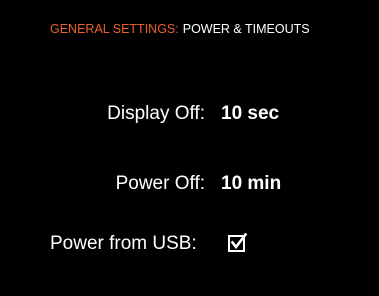 The height and width of the screenshot is (296, 379). I want to click on display-off-label: Display Off:, so click(156, 113).